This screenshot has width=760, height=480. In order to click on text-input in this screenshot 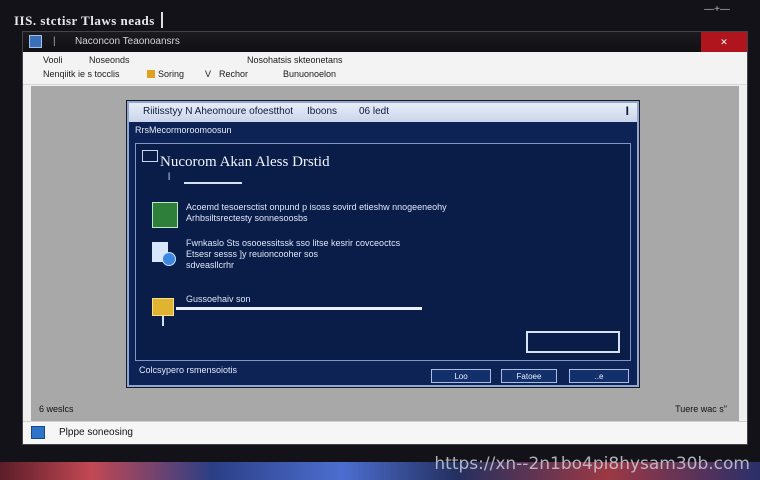, I will do `click(573, 342)`.